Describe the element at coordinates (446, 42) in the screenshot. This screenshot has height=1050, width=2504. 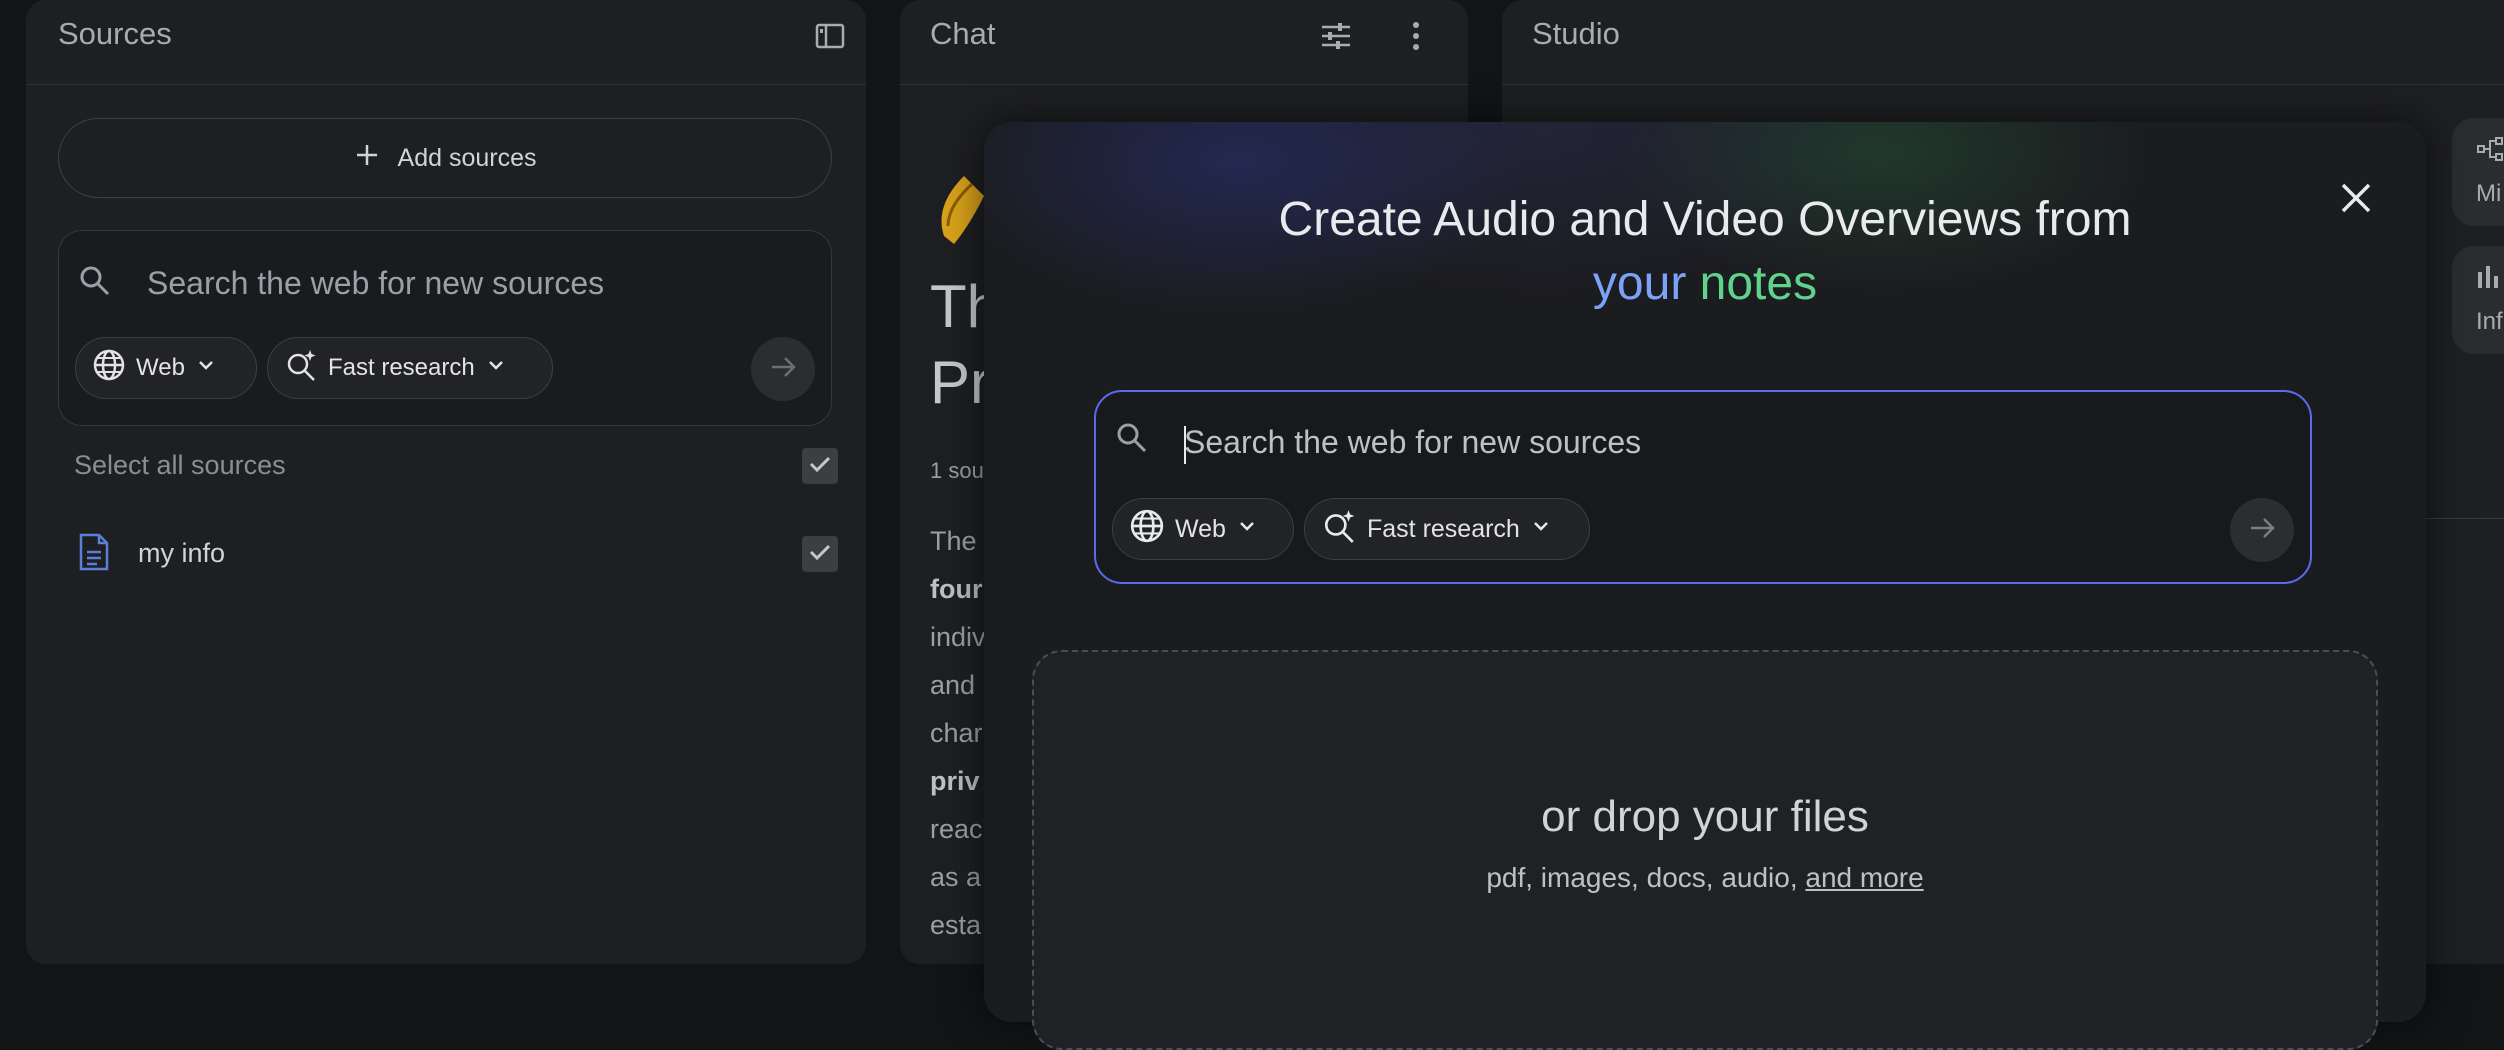
I see `sources-header: Sources` at that location.